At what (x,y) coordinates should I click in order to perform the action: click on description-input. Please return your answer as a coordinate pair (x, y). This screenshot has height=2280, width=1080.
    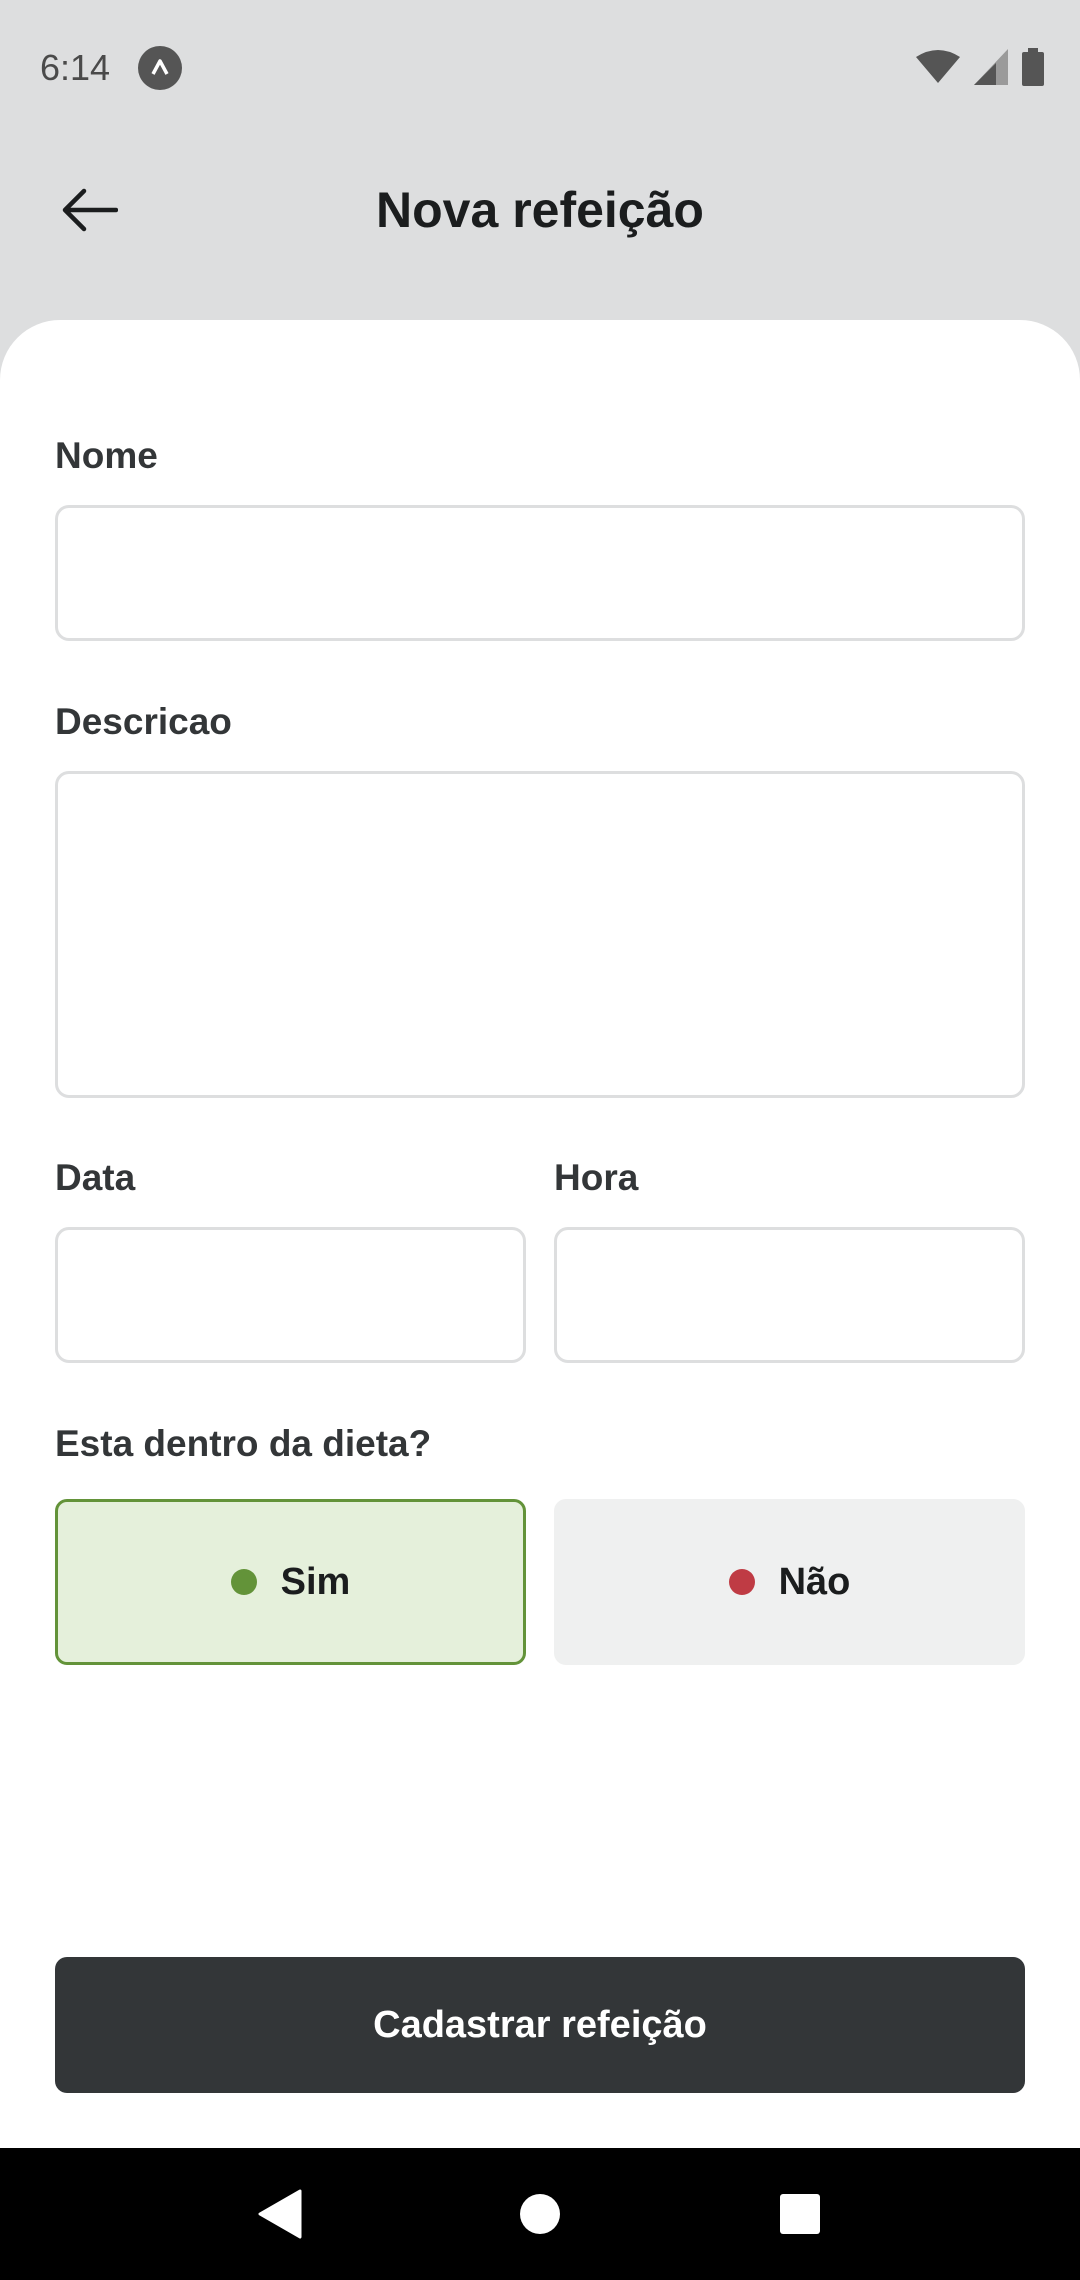
    Looking at the image, I should click on (540, 934).